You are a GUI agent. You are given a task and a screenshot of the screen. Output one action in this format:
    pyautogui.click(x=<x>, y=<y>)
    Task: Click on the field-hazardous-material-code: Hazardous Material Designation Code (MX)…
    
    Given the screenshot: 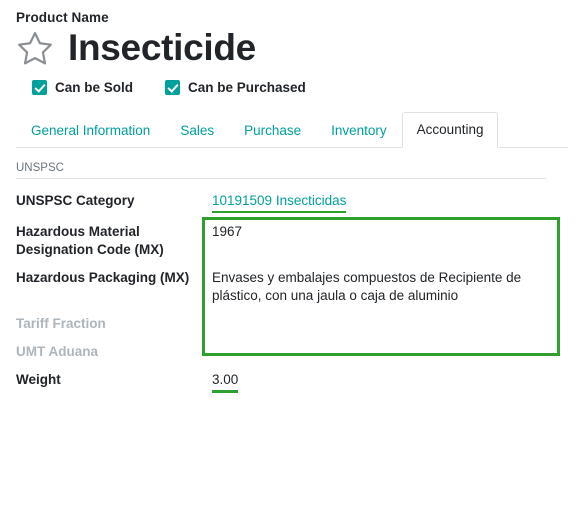 What is the action you would take?
    pyautogui.click(x=292, y=241)
    